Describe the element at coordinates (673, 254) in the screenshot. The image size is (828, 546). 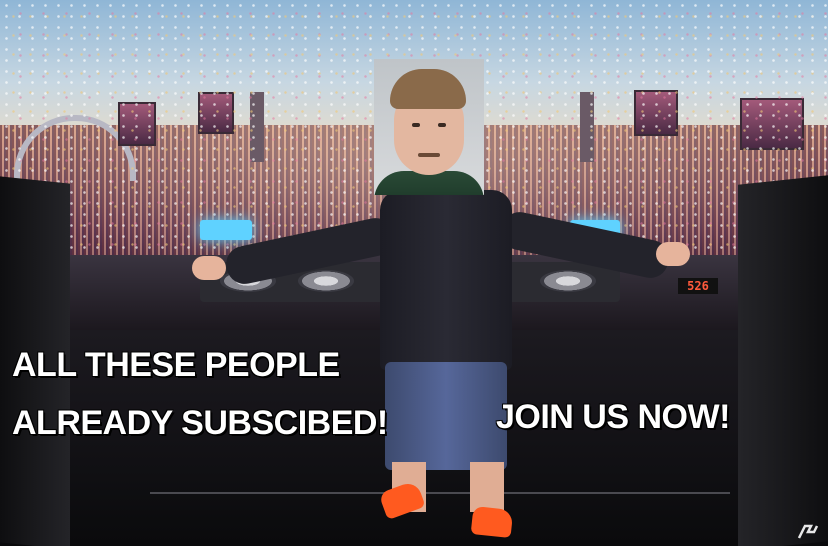
I see `right-hand` at that location.